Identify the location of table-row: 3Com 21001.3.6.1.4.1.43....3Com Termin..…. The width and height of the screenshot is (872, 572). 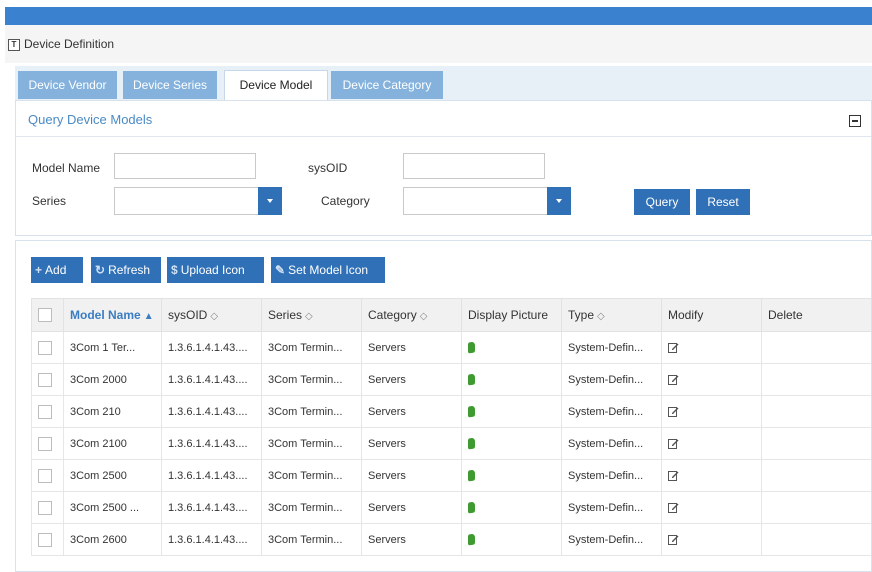
(452, 444).